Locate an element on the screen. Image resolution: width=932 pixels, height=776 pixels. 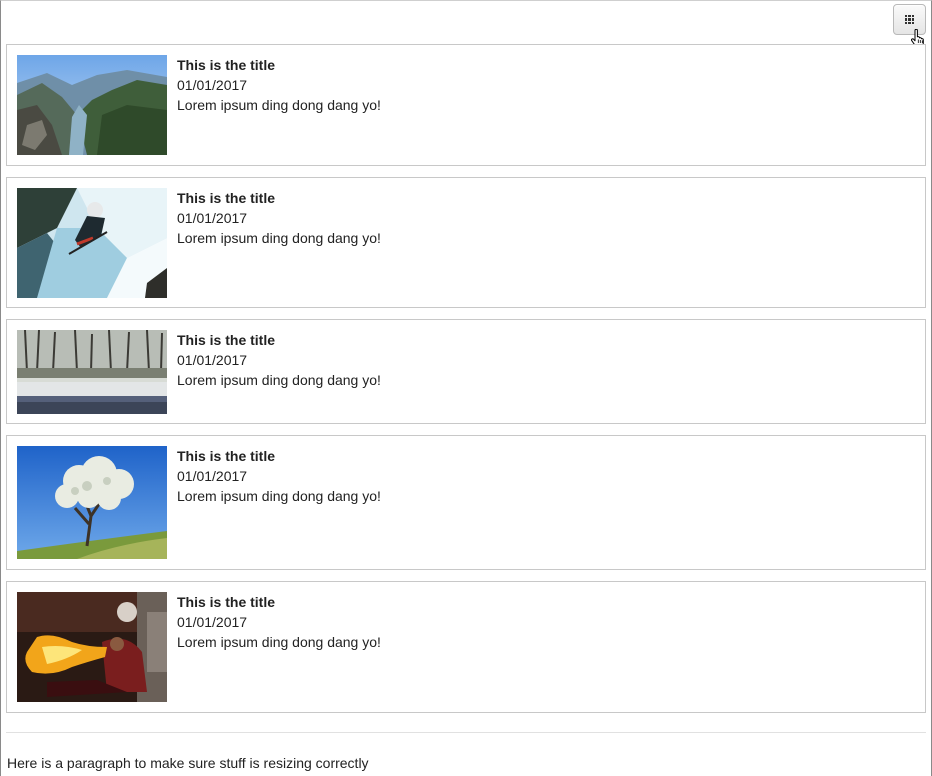
toolbar is located at coordinates (909, 25).